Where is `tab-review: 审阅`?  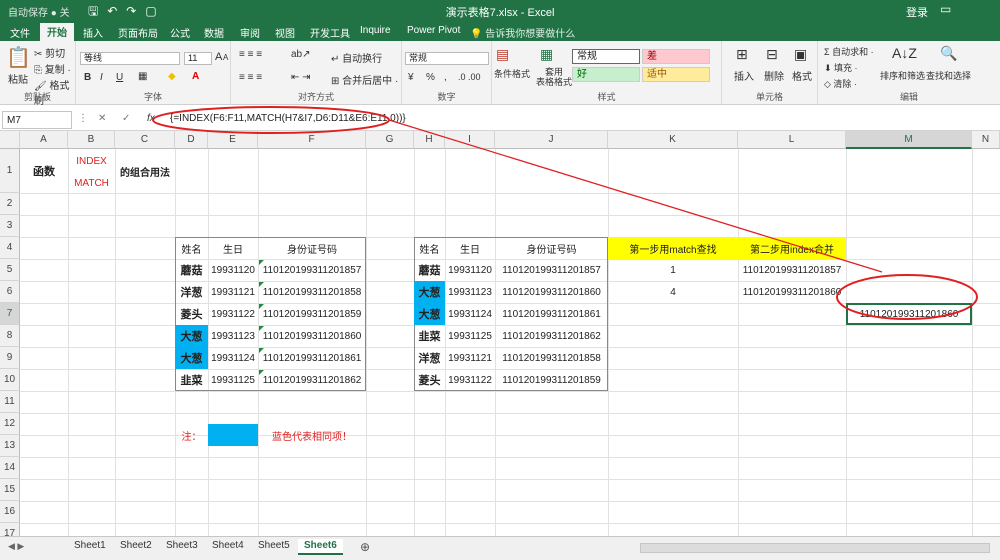 tab-review: 审阅 is located at coordinates (250, 32).